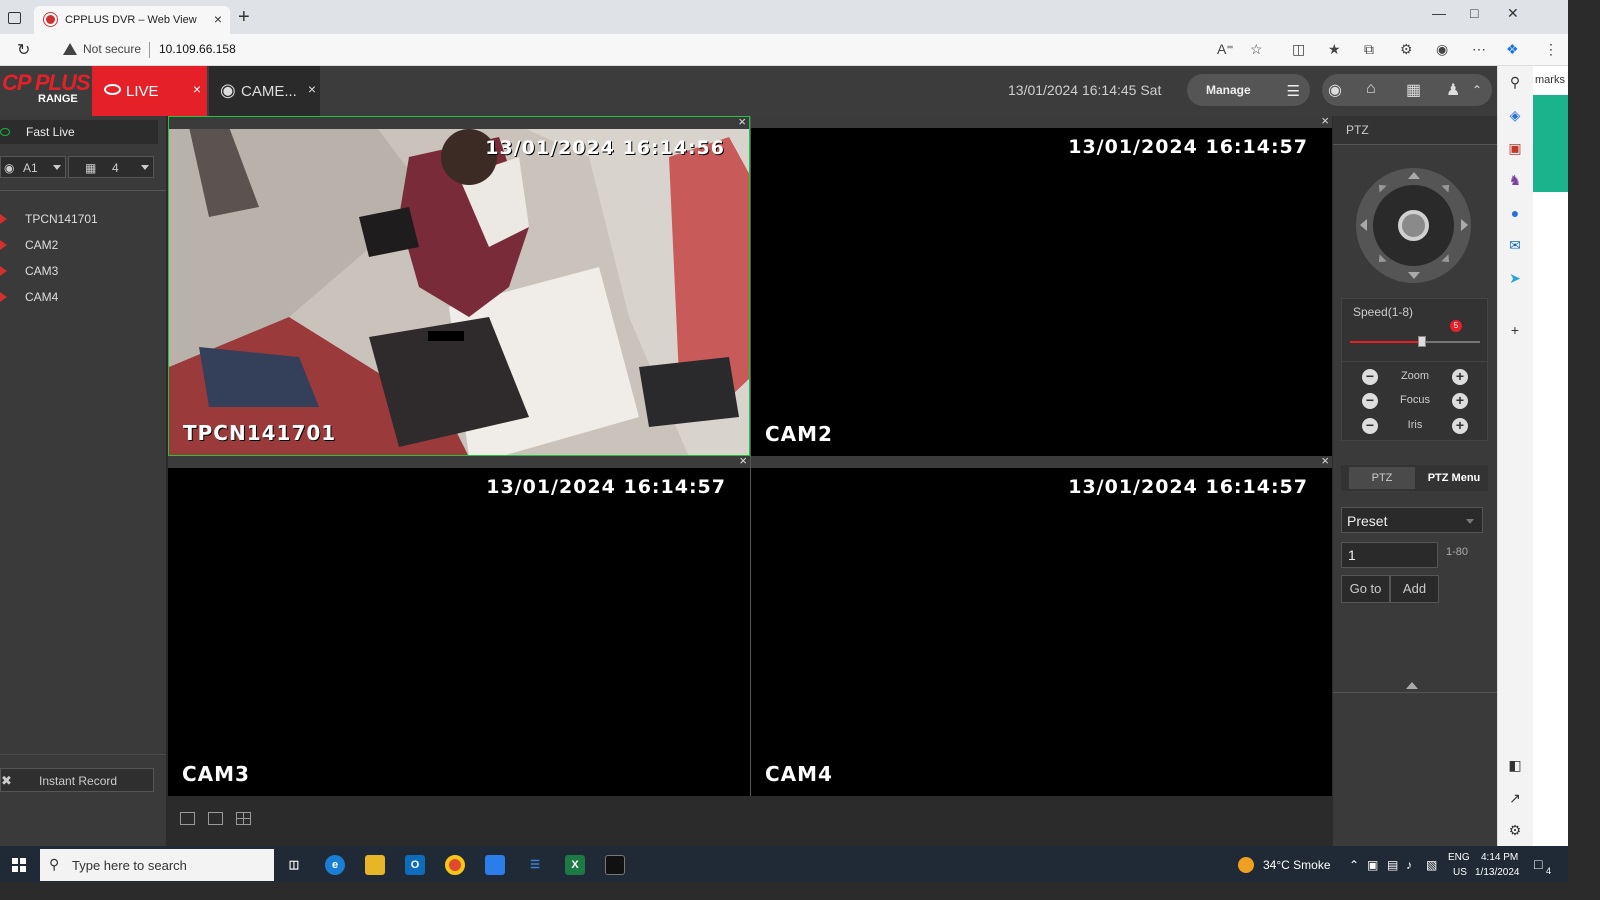 This screenshot has height=900, width=1600. What do you see at coordinates (197, 49) in the screenshot?
I see `url-field: 10.109.66.158` at bounding box center [197, 49].